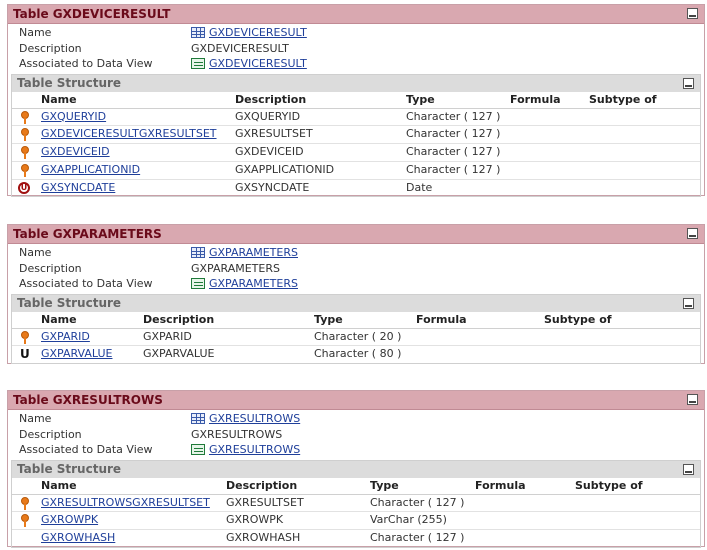 The width and height of the screenshot is (707, 550). Describe the element at coordinates (76, 354) in the screenshot. I see `attribute-link: GXPARVALUE` at that location.